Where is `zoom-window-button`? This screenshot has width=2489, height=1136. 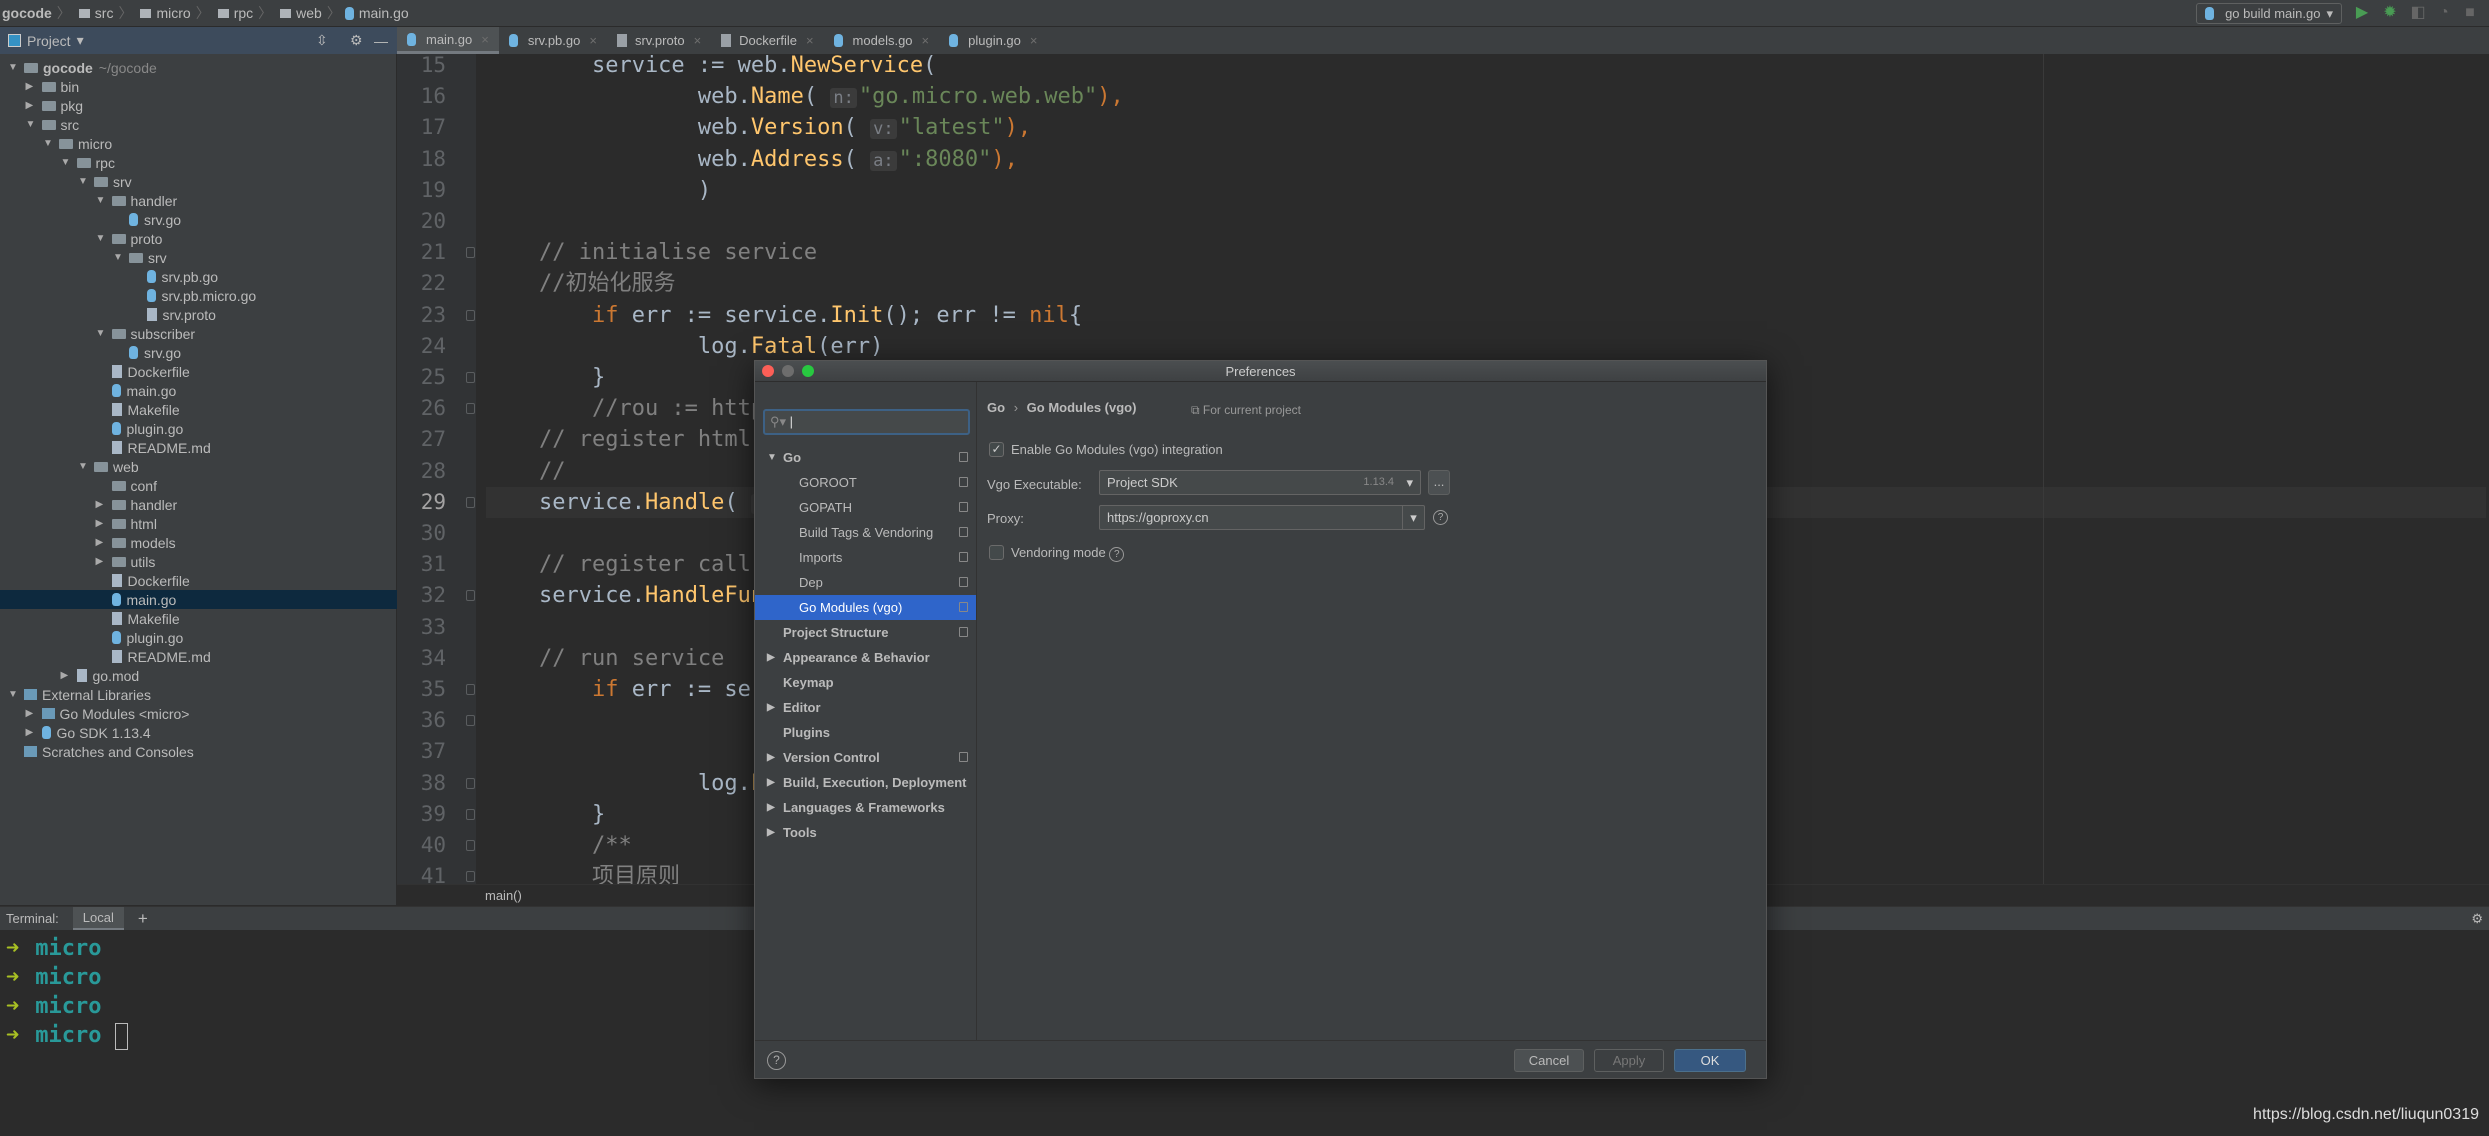 zoom-window-button is located at coordinates (808, 371).